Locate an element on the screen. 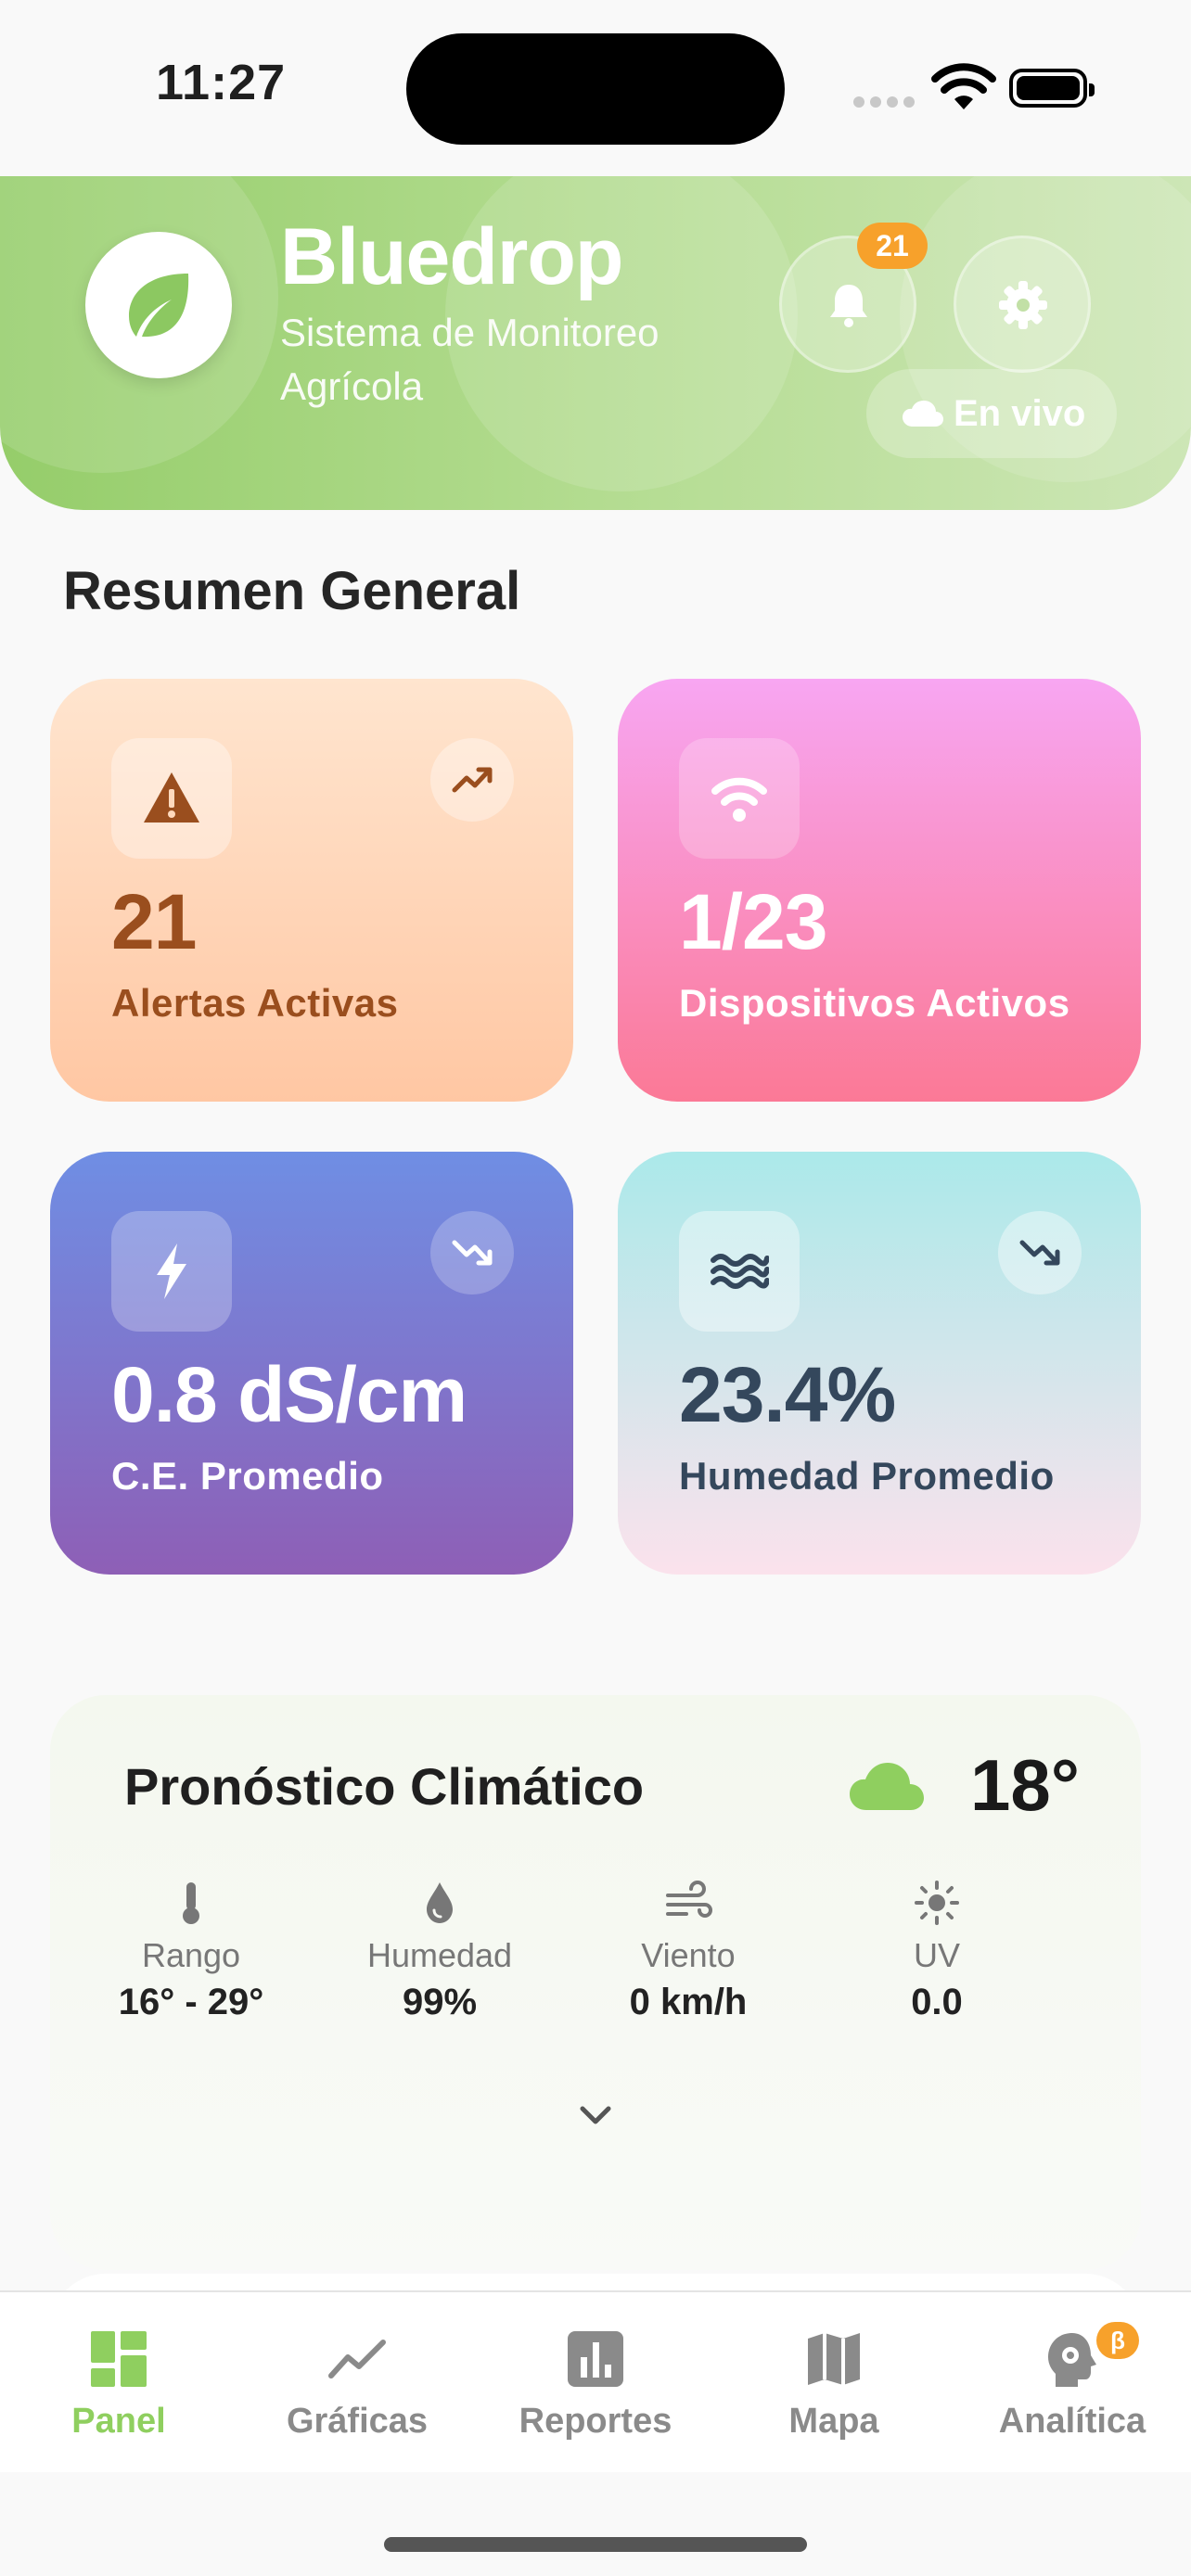 Image resolution: width=1191 pixels, height=2576 pixels. tab-label: Reportes is located at coordinates (595, 2421).